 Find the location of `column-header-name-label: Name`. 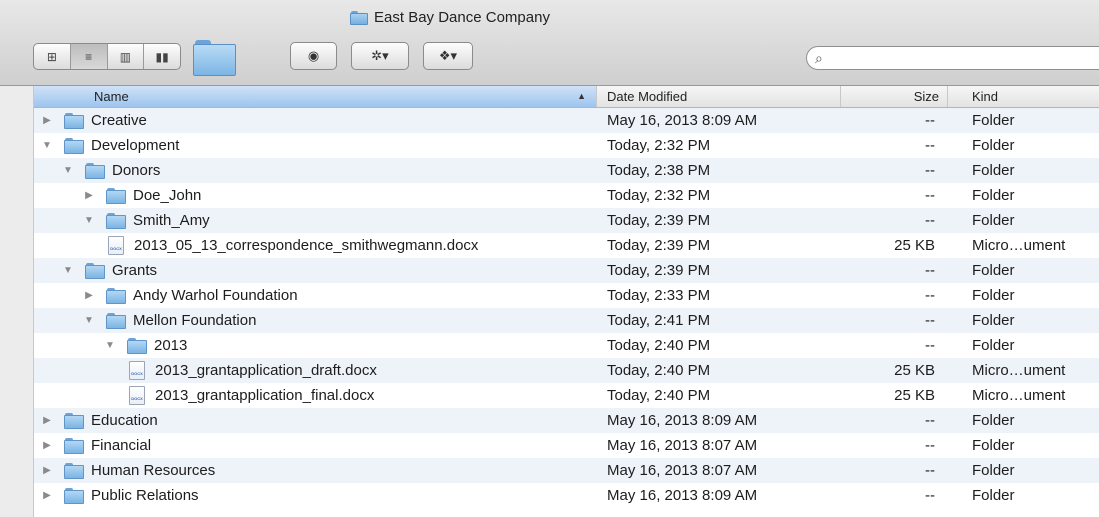

column-header-name-label: Name is located at coordinates (111, 96).